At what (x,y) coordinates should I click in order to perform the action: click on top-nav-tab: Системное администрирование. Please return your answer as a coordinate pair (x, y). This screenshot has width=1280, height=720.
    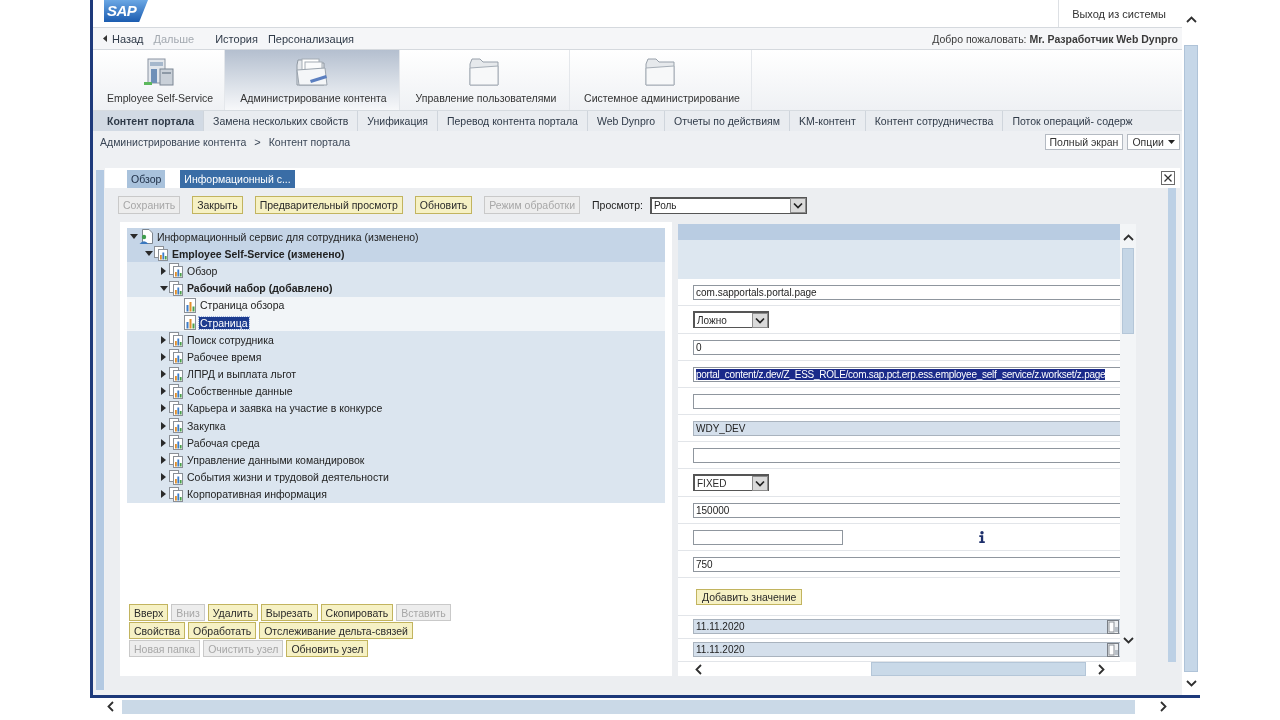
    Looking at the image, I should click on (661, 80).